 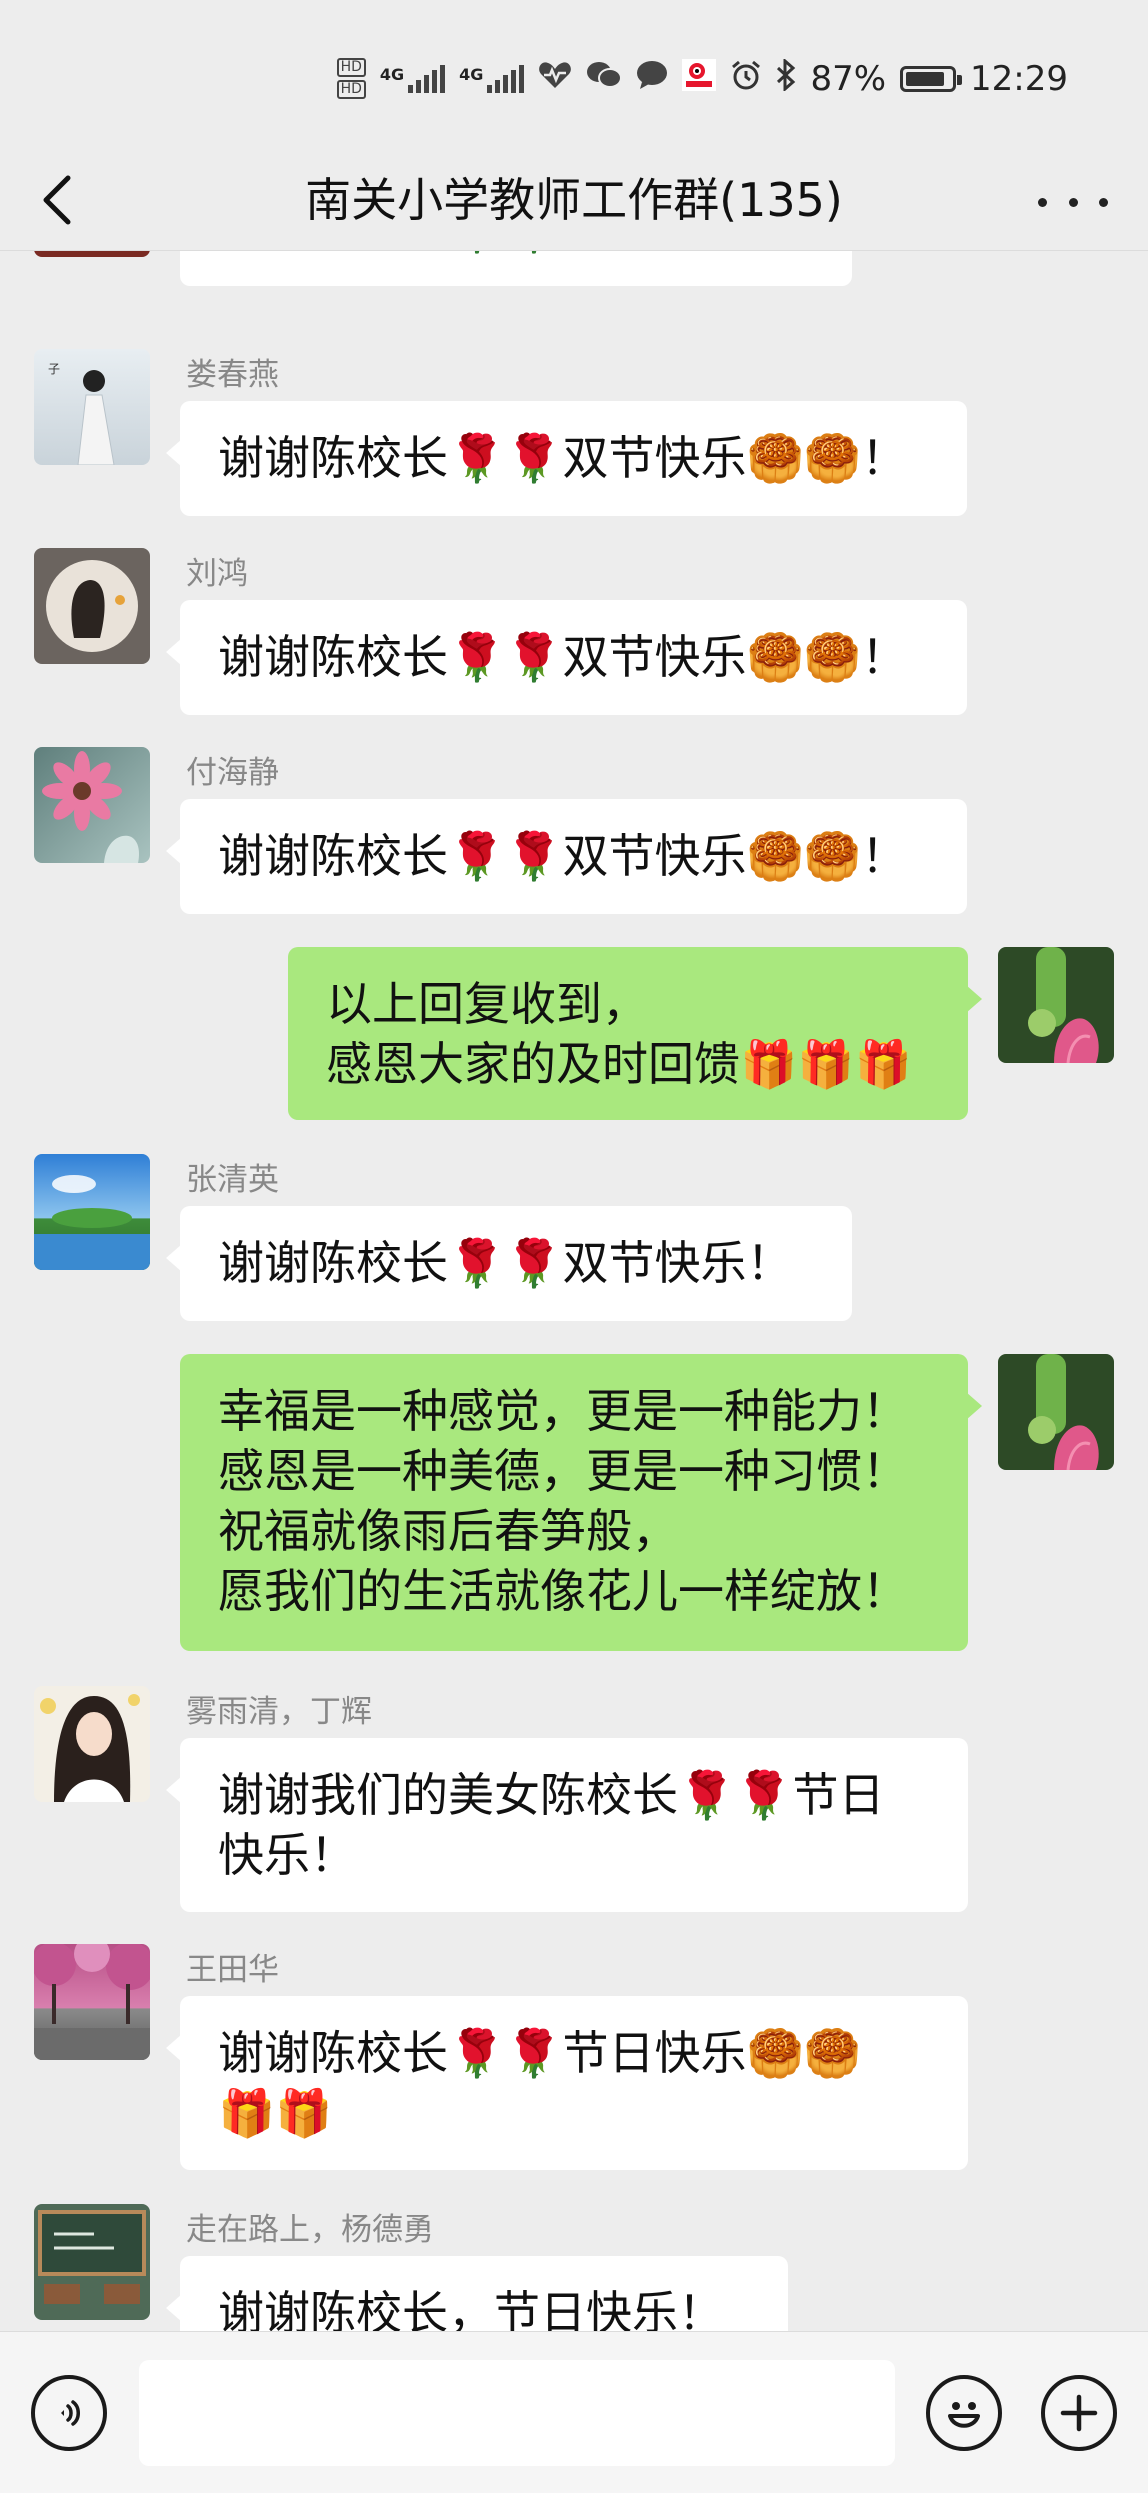 What do you see at coordinates (92, 606) in the screenshot?
I see `avatar-girl-circle` at bounding box center [92, 606].